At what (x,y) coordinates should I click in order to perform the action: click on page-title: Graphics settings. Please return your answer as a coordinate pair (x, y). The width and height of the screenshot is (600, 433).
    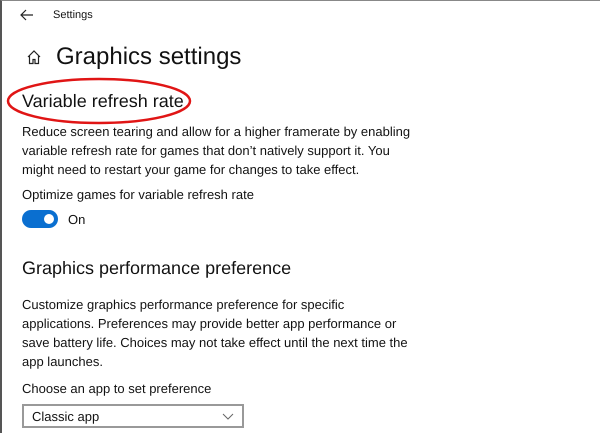
    Looking at the image, I should click on (149, 57).